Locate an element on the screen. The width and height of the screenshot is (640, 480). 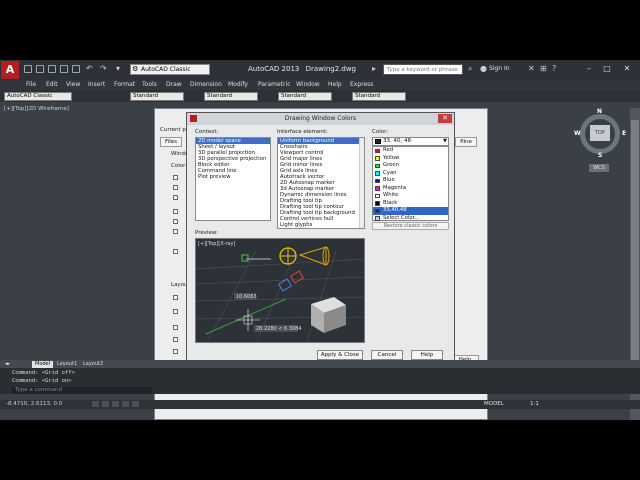
color-swatch is located at coordinates (377, 195).